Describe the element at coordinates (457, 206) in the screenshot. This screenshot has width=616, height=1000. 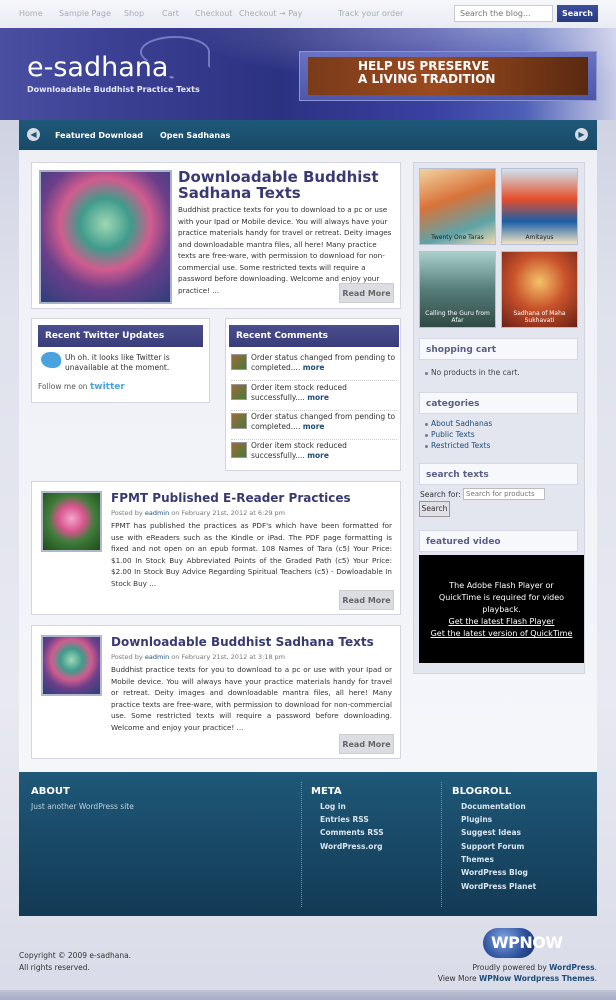
I see `thumb-twenty-one-taras: Twenty One Taras` at that location.